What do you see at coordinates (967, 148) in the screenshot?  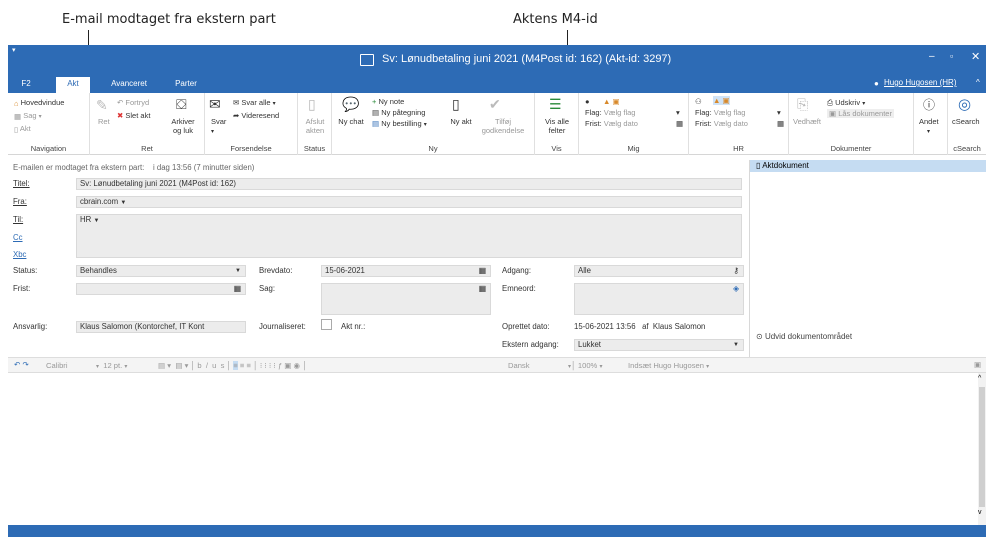 I see `group-label-csearch: cSearch` at bounding box center [967, 148].